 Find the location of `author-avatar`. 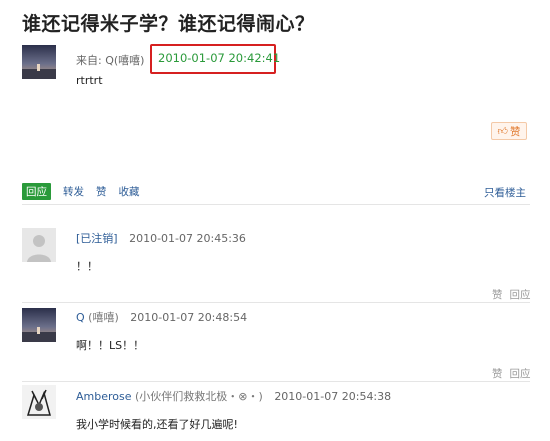

author-avatar is located at coordinates (39, 62).